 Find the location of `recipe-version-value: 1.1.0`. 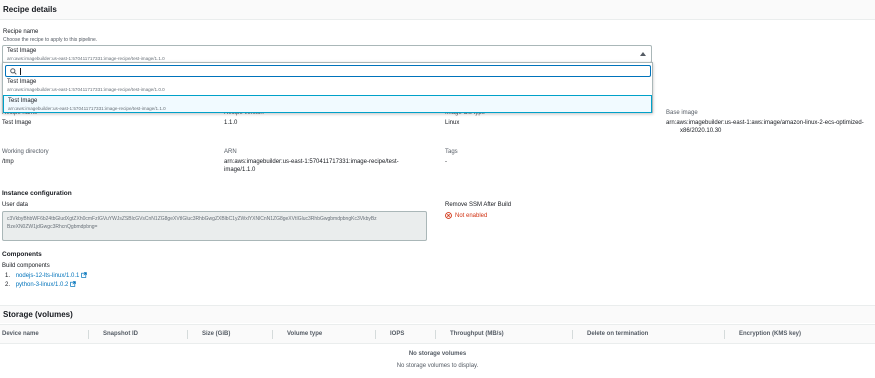

recipe-version-value: 1.1.0 is located at coordinates (231, 123).